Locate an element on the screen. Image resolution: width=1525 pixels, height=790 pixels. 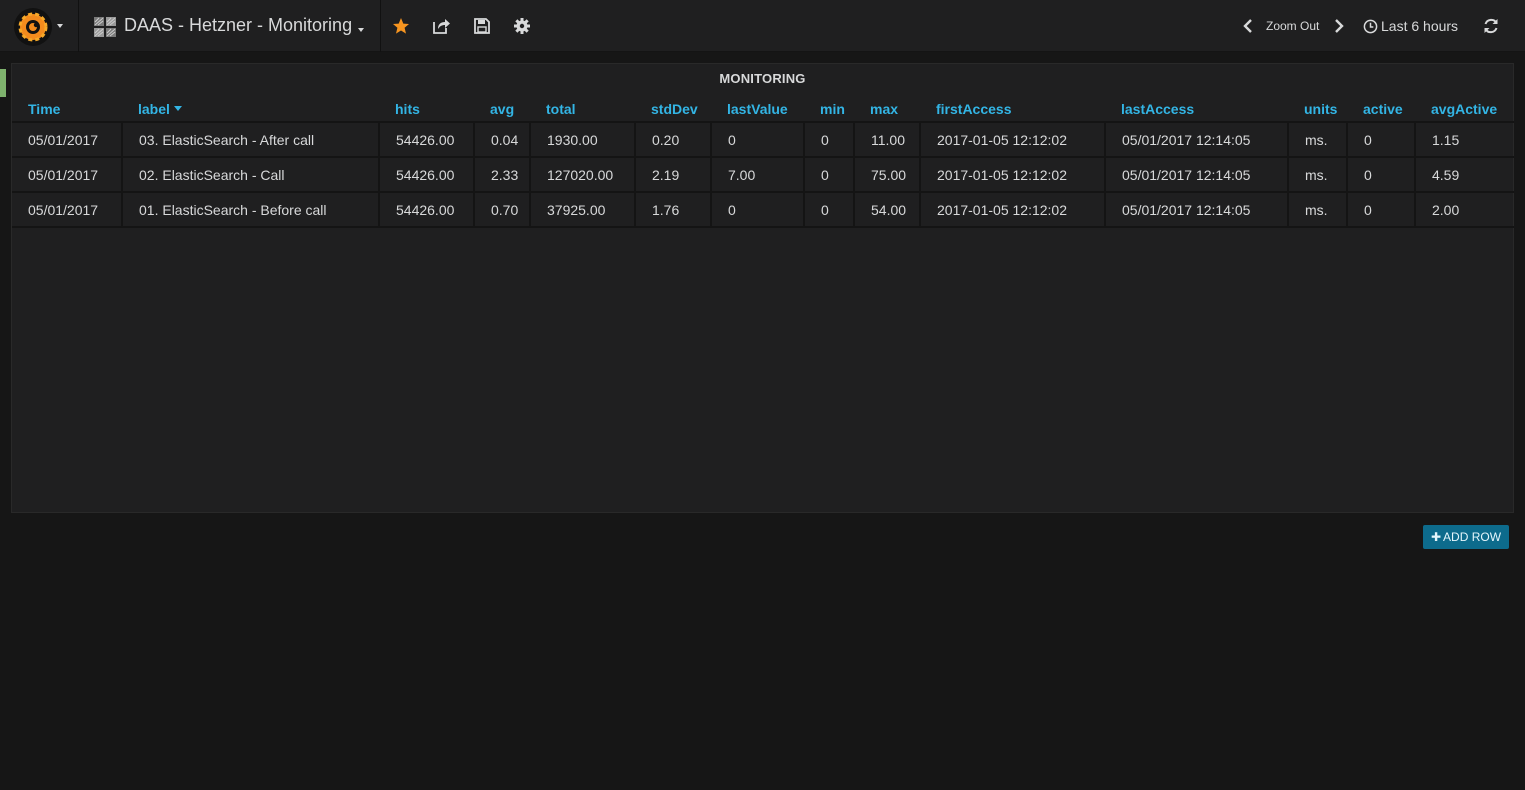
table-cell: 75.00 is located at coordinates (887, 175).